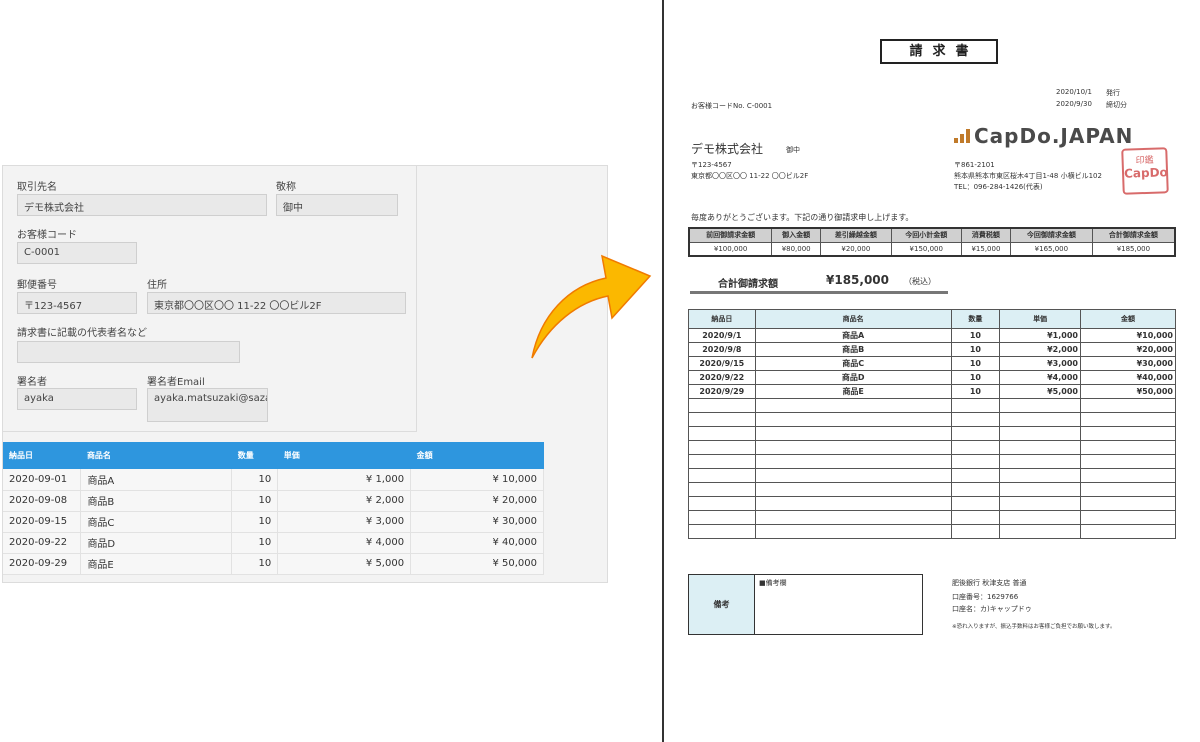 This screenshot has width=1200, height=742. Describe the element at coordinates (344, 455) in the screenshot. I see `grid-header-unit-price: 単価` at that location.